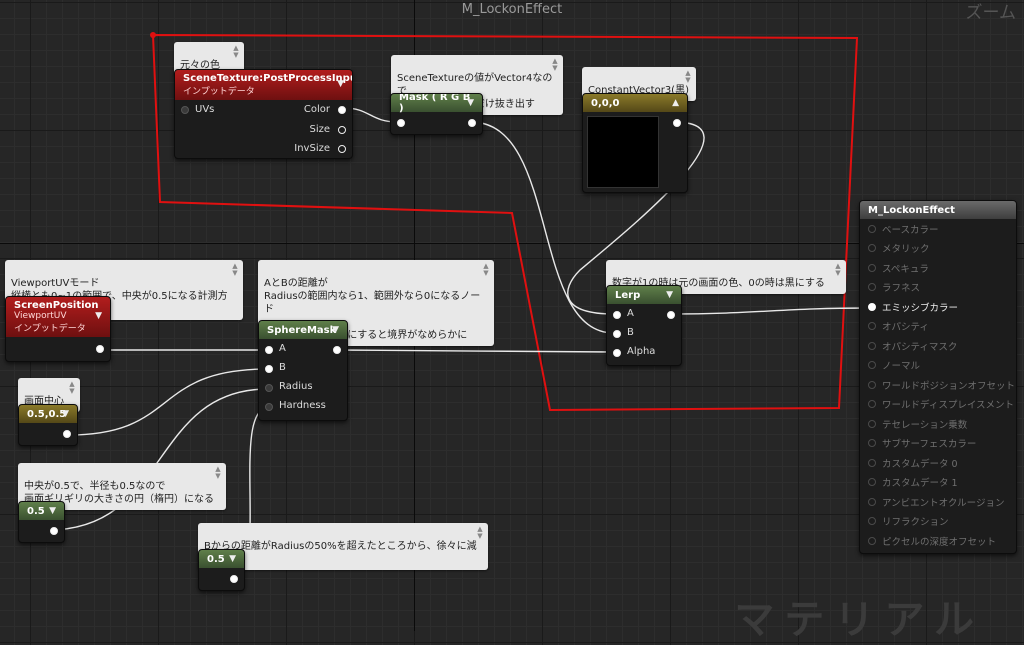 This screenshot has width=1024, height=645. I want to click on result-pin-row: リフラクション, so click(938, 522).